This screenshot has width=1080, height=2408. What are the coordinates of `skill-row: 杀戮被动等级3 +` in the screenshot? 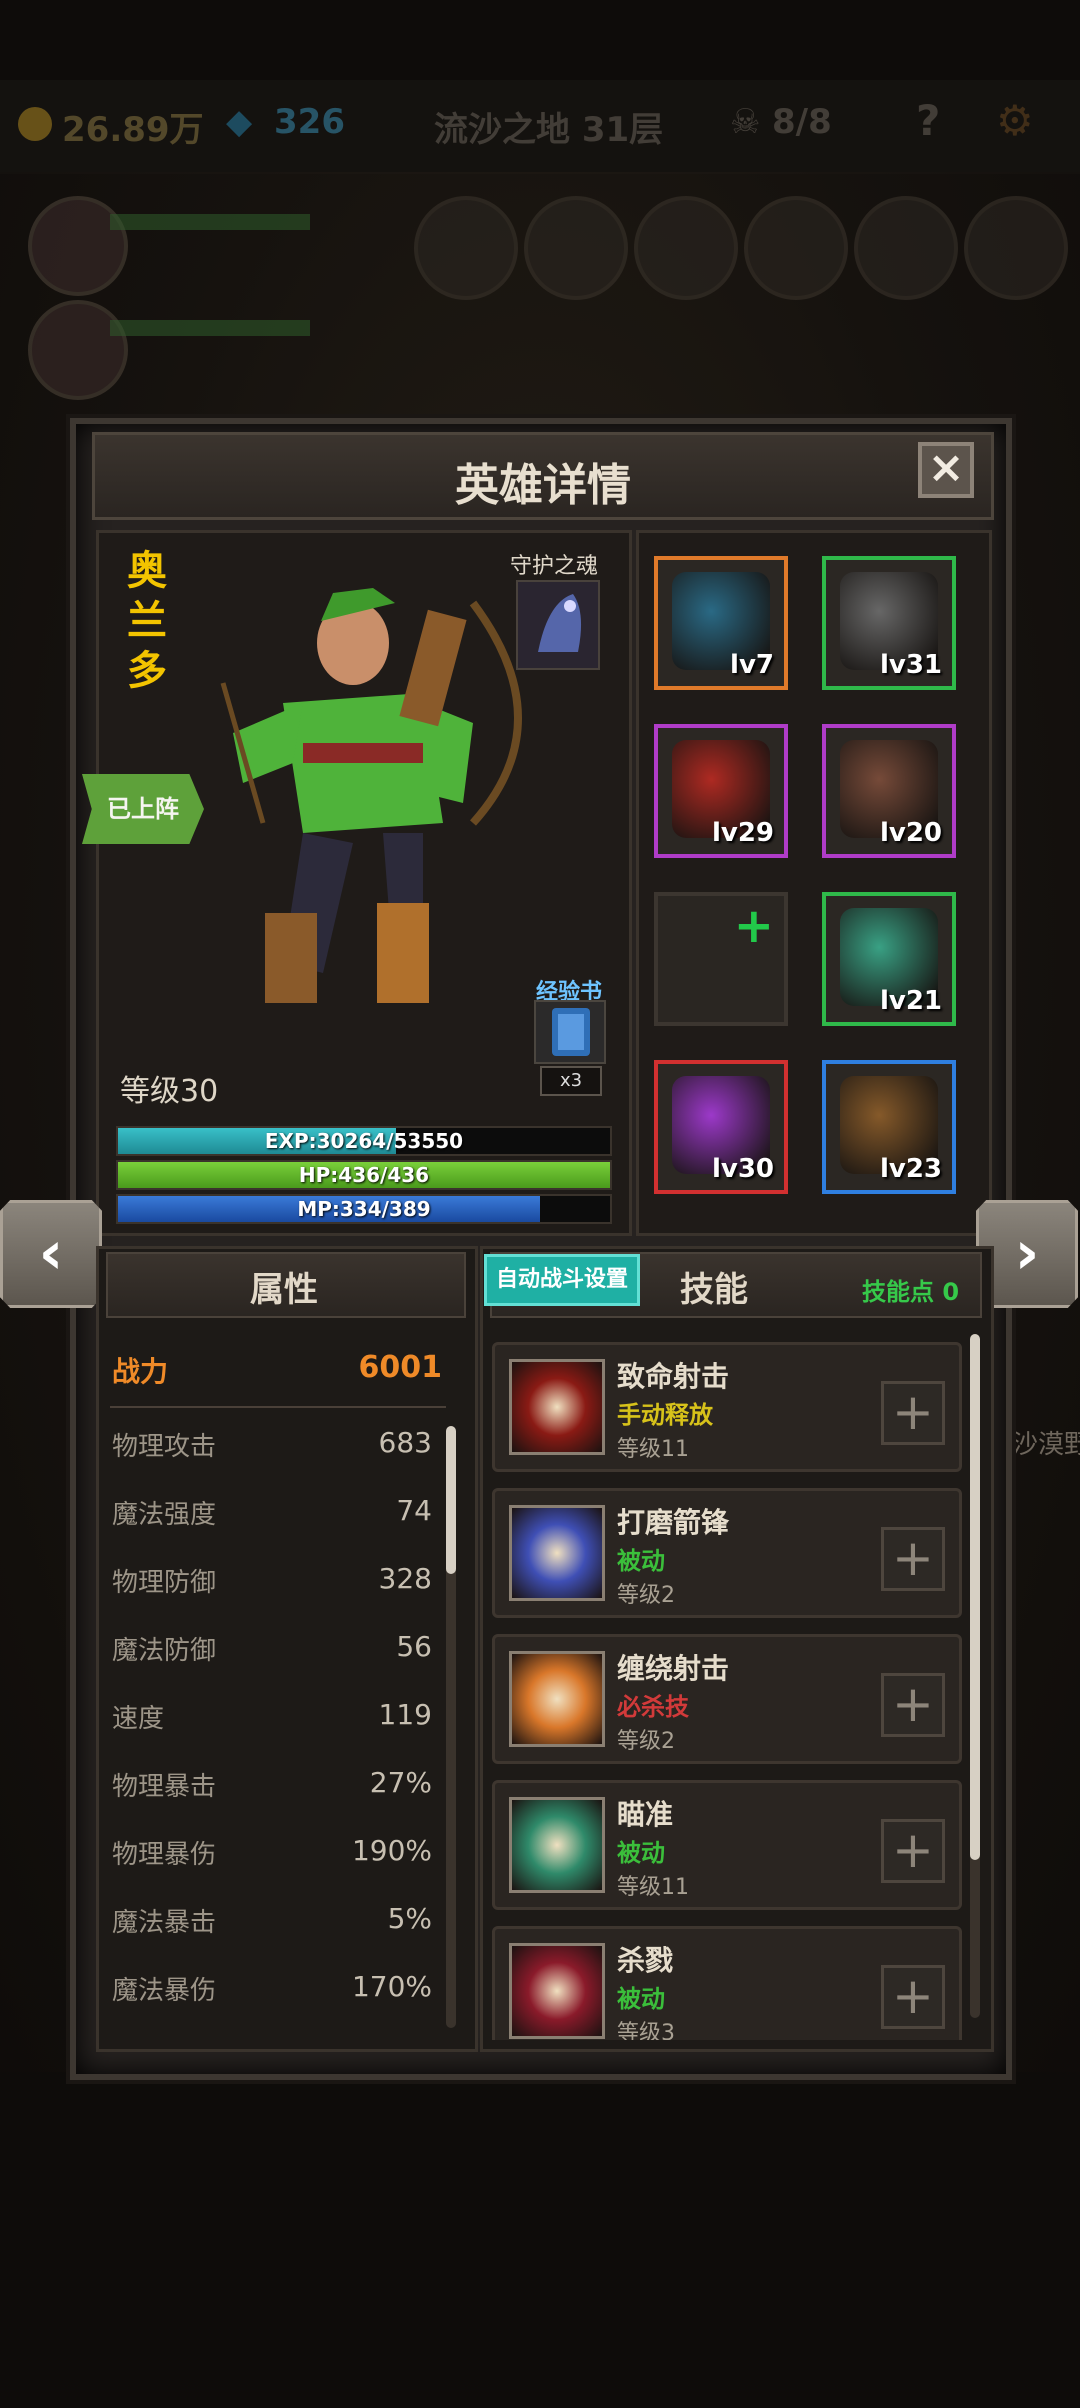 It's located at (727, 1983).